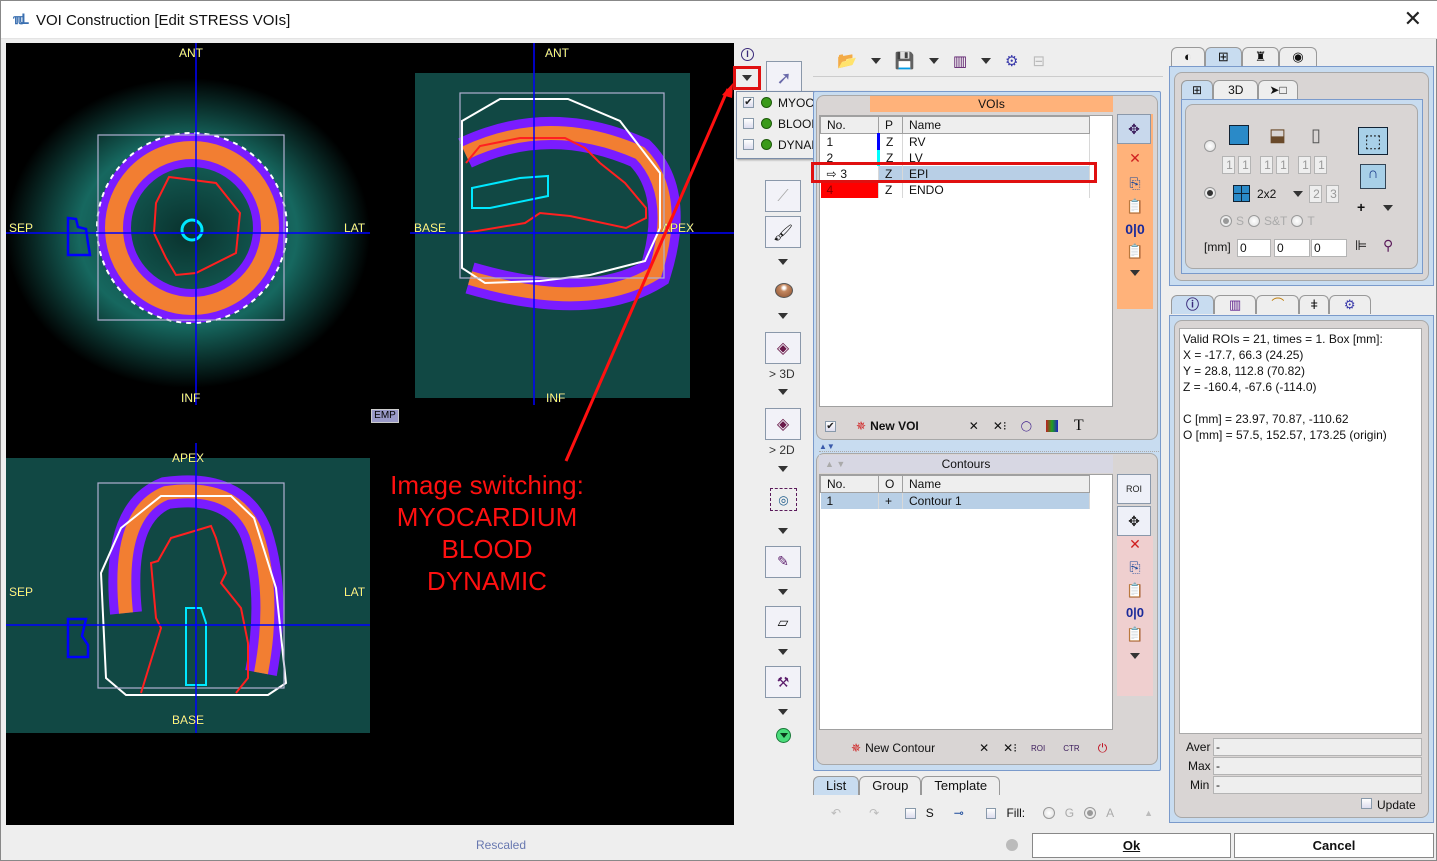 The image size is (1437, 861). What do you see at coordinates (836, 785) in the screenshot?
I see `tab-list: List` at bounding box center [836, 785].